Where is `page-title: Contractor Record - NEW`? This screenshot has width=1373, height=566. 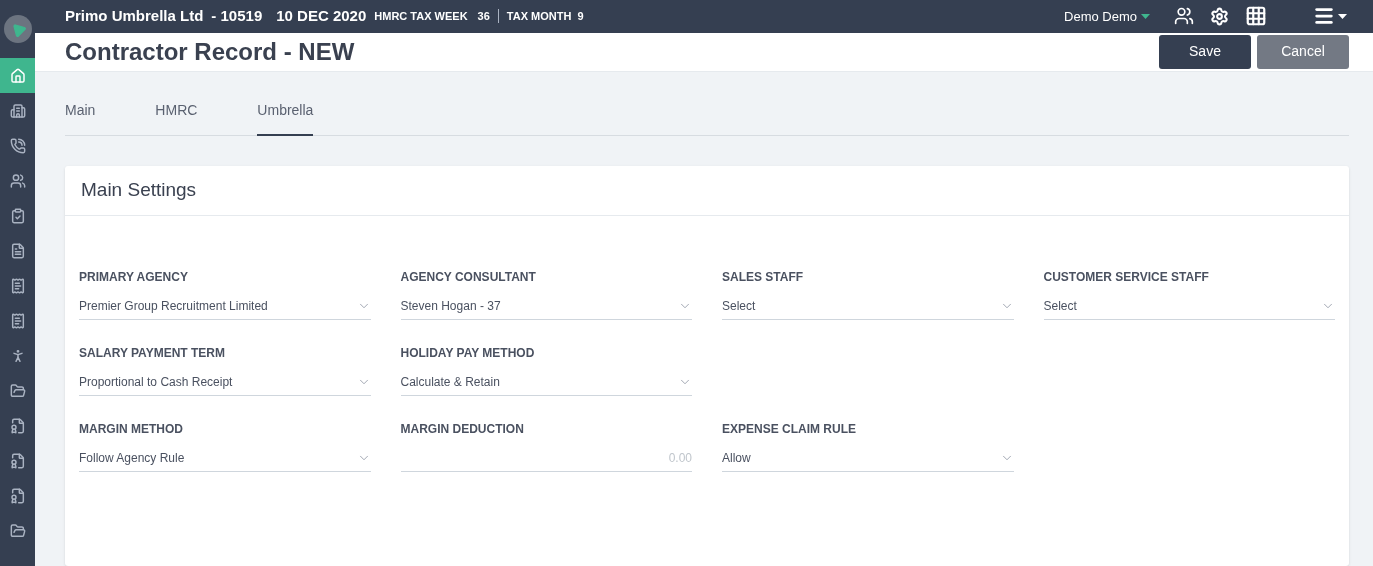
page-title: Contractor Record - NEW is located at coordinates (210, 51).